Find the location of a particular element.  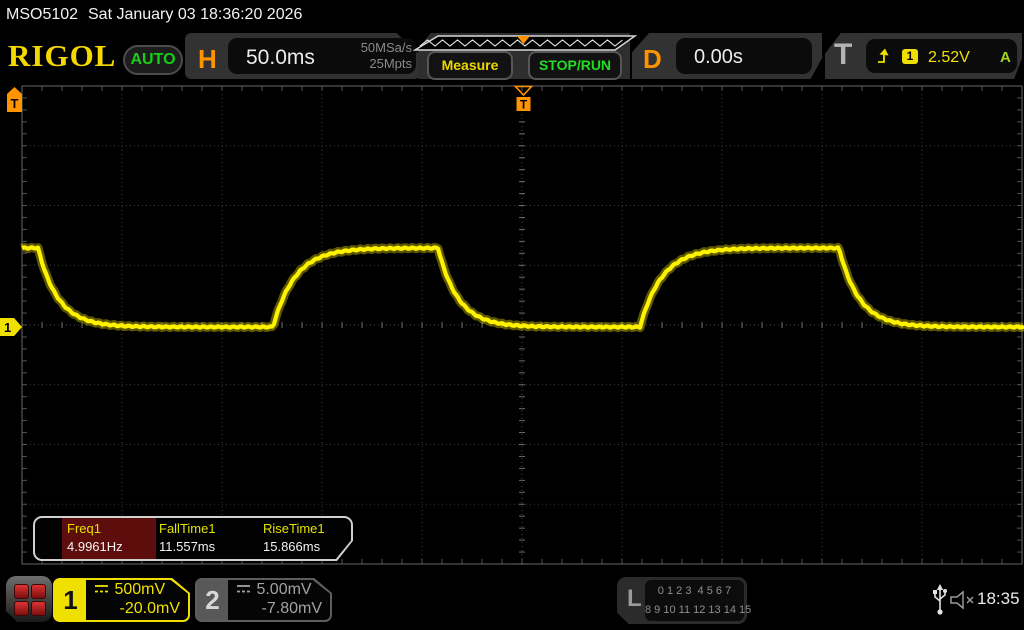

channel1-number-tab: 1 is located at coordinates (70, 600).